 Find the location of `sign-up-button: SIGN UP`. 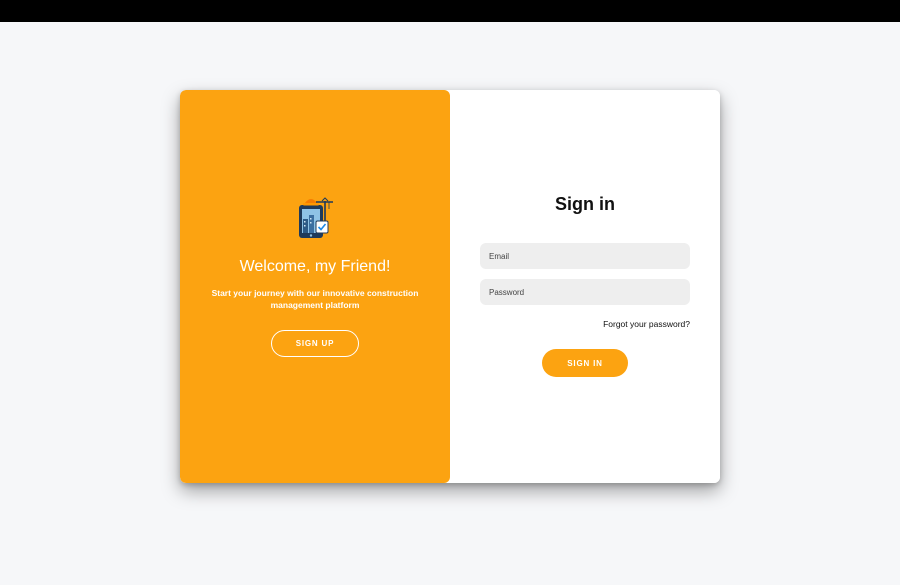

sign-up-button: SIGN UP is located at coordinates (315, 343).